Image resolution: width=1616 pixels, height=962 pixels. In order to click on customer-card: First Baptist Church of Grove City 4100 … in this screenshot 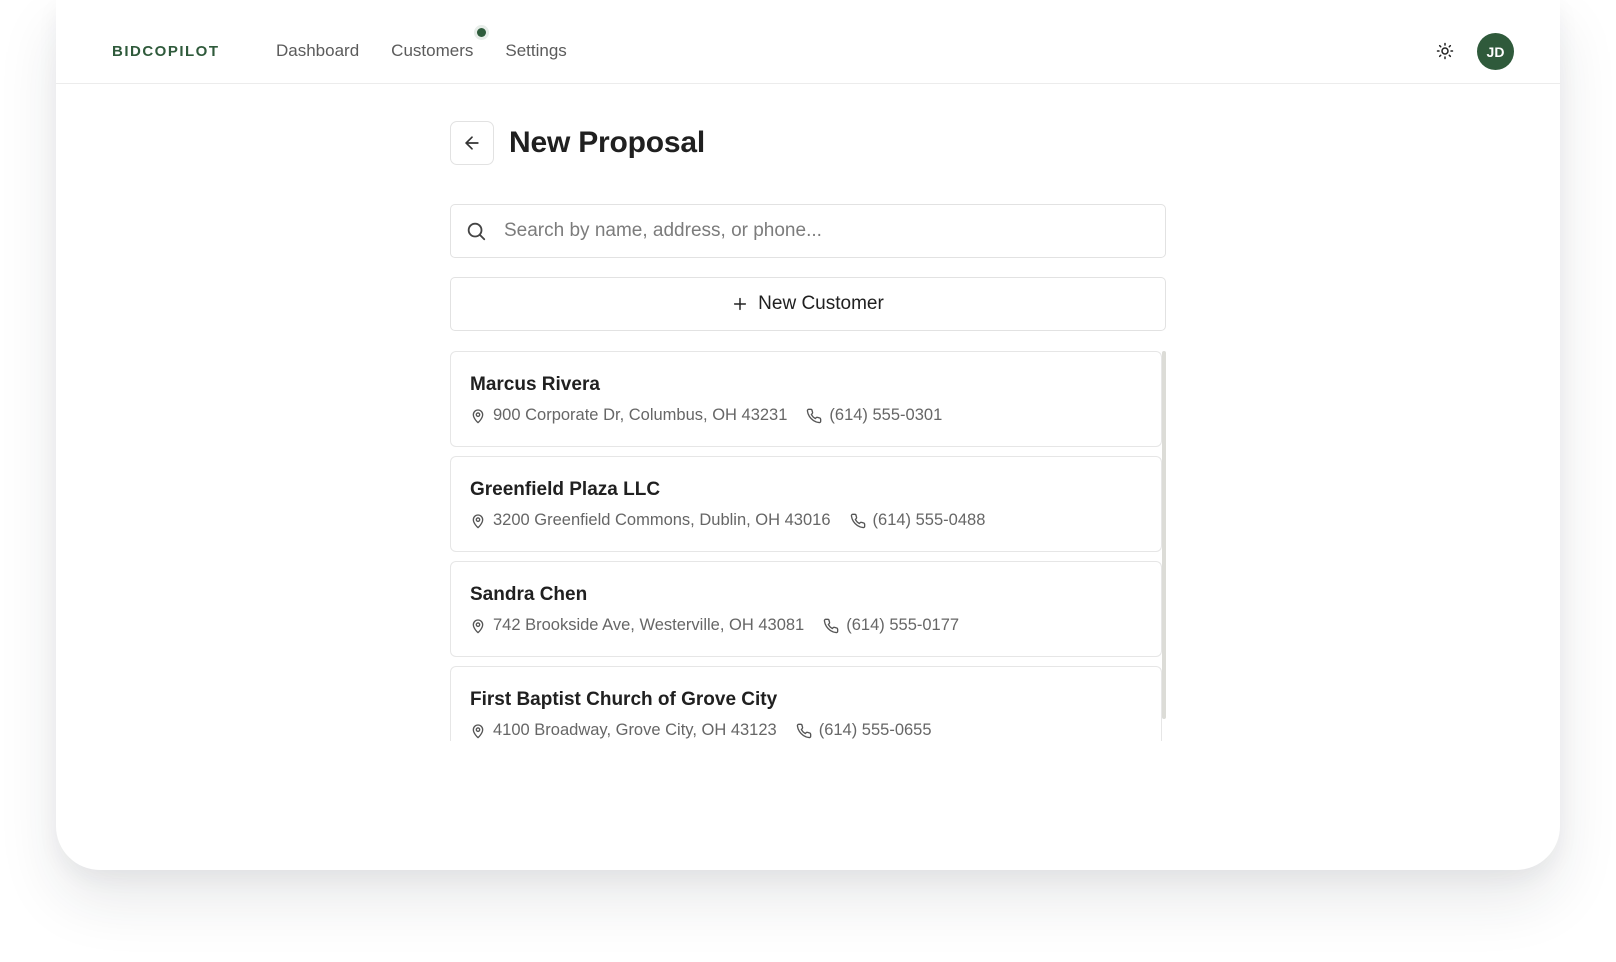, I will do `click(806, 703)`.